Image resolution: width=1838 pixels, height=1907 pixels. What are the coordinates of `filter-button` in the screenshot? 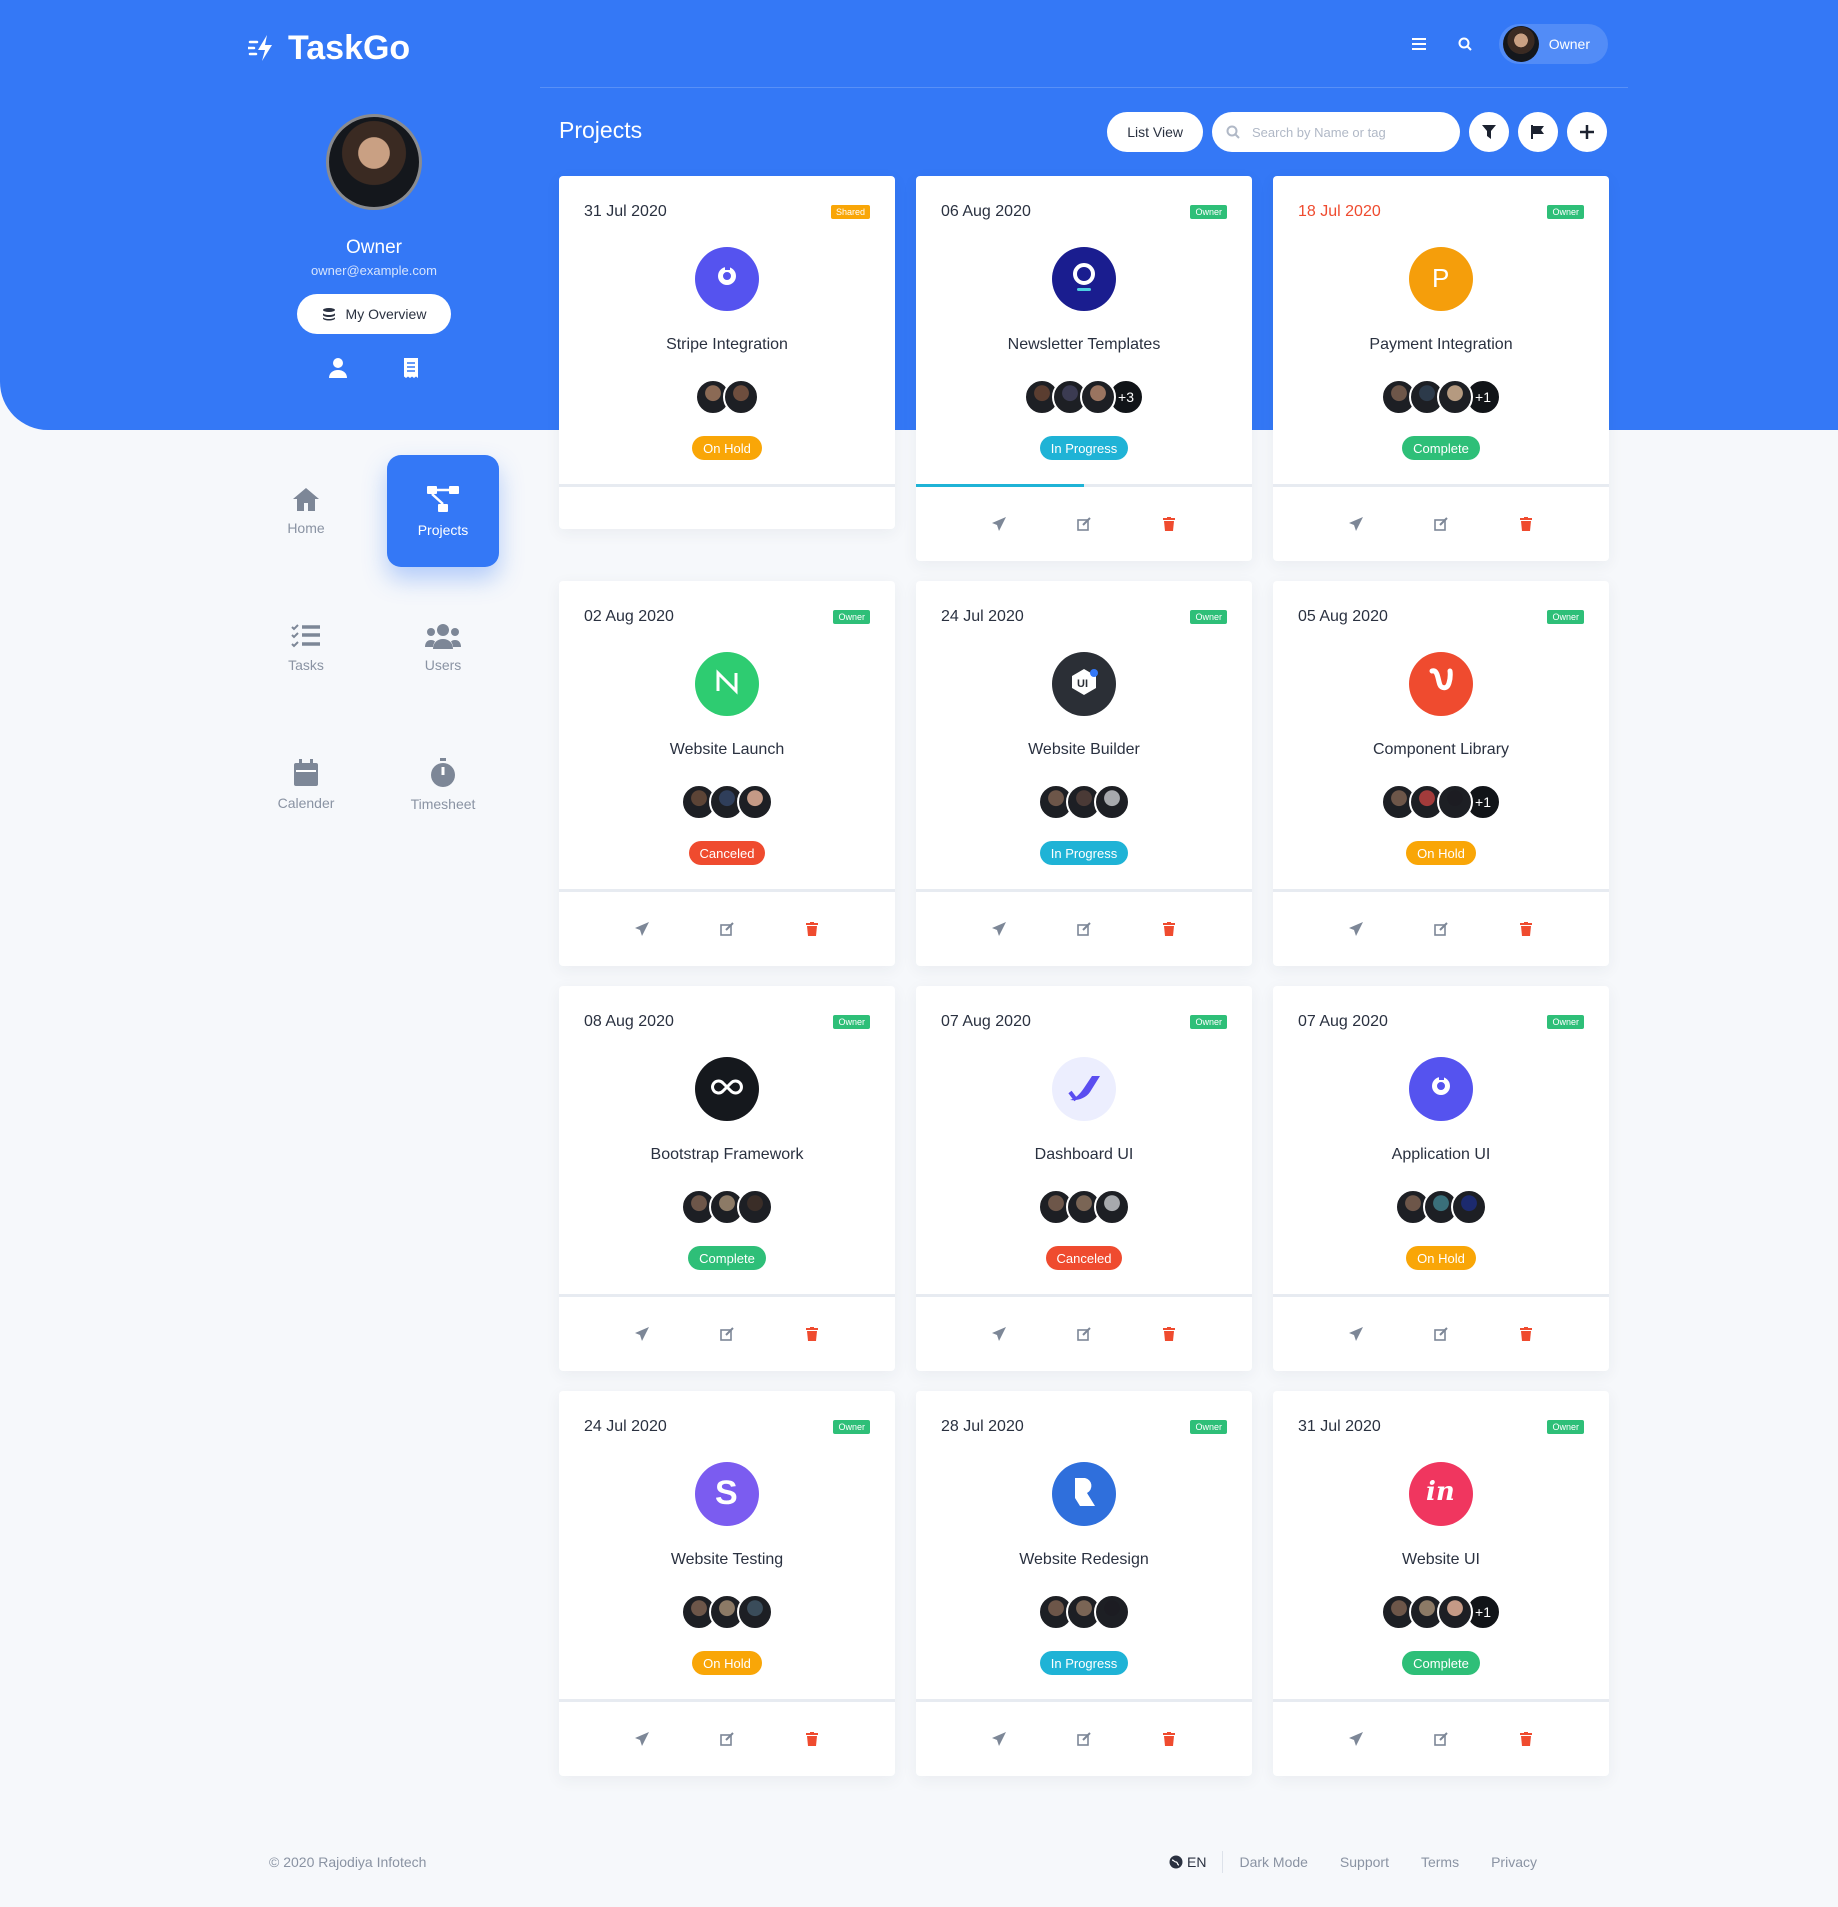 It's located at (1489, 132).